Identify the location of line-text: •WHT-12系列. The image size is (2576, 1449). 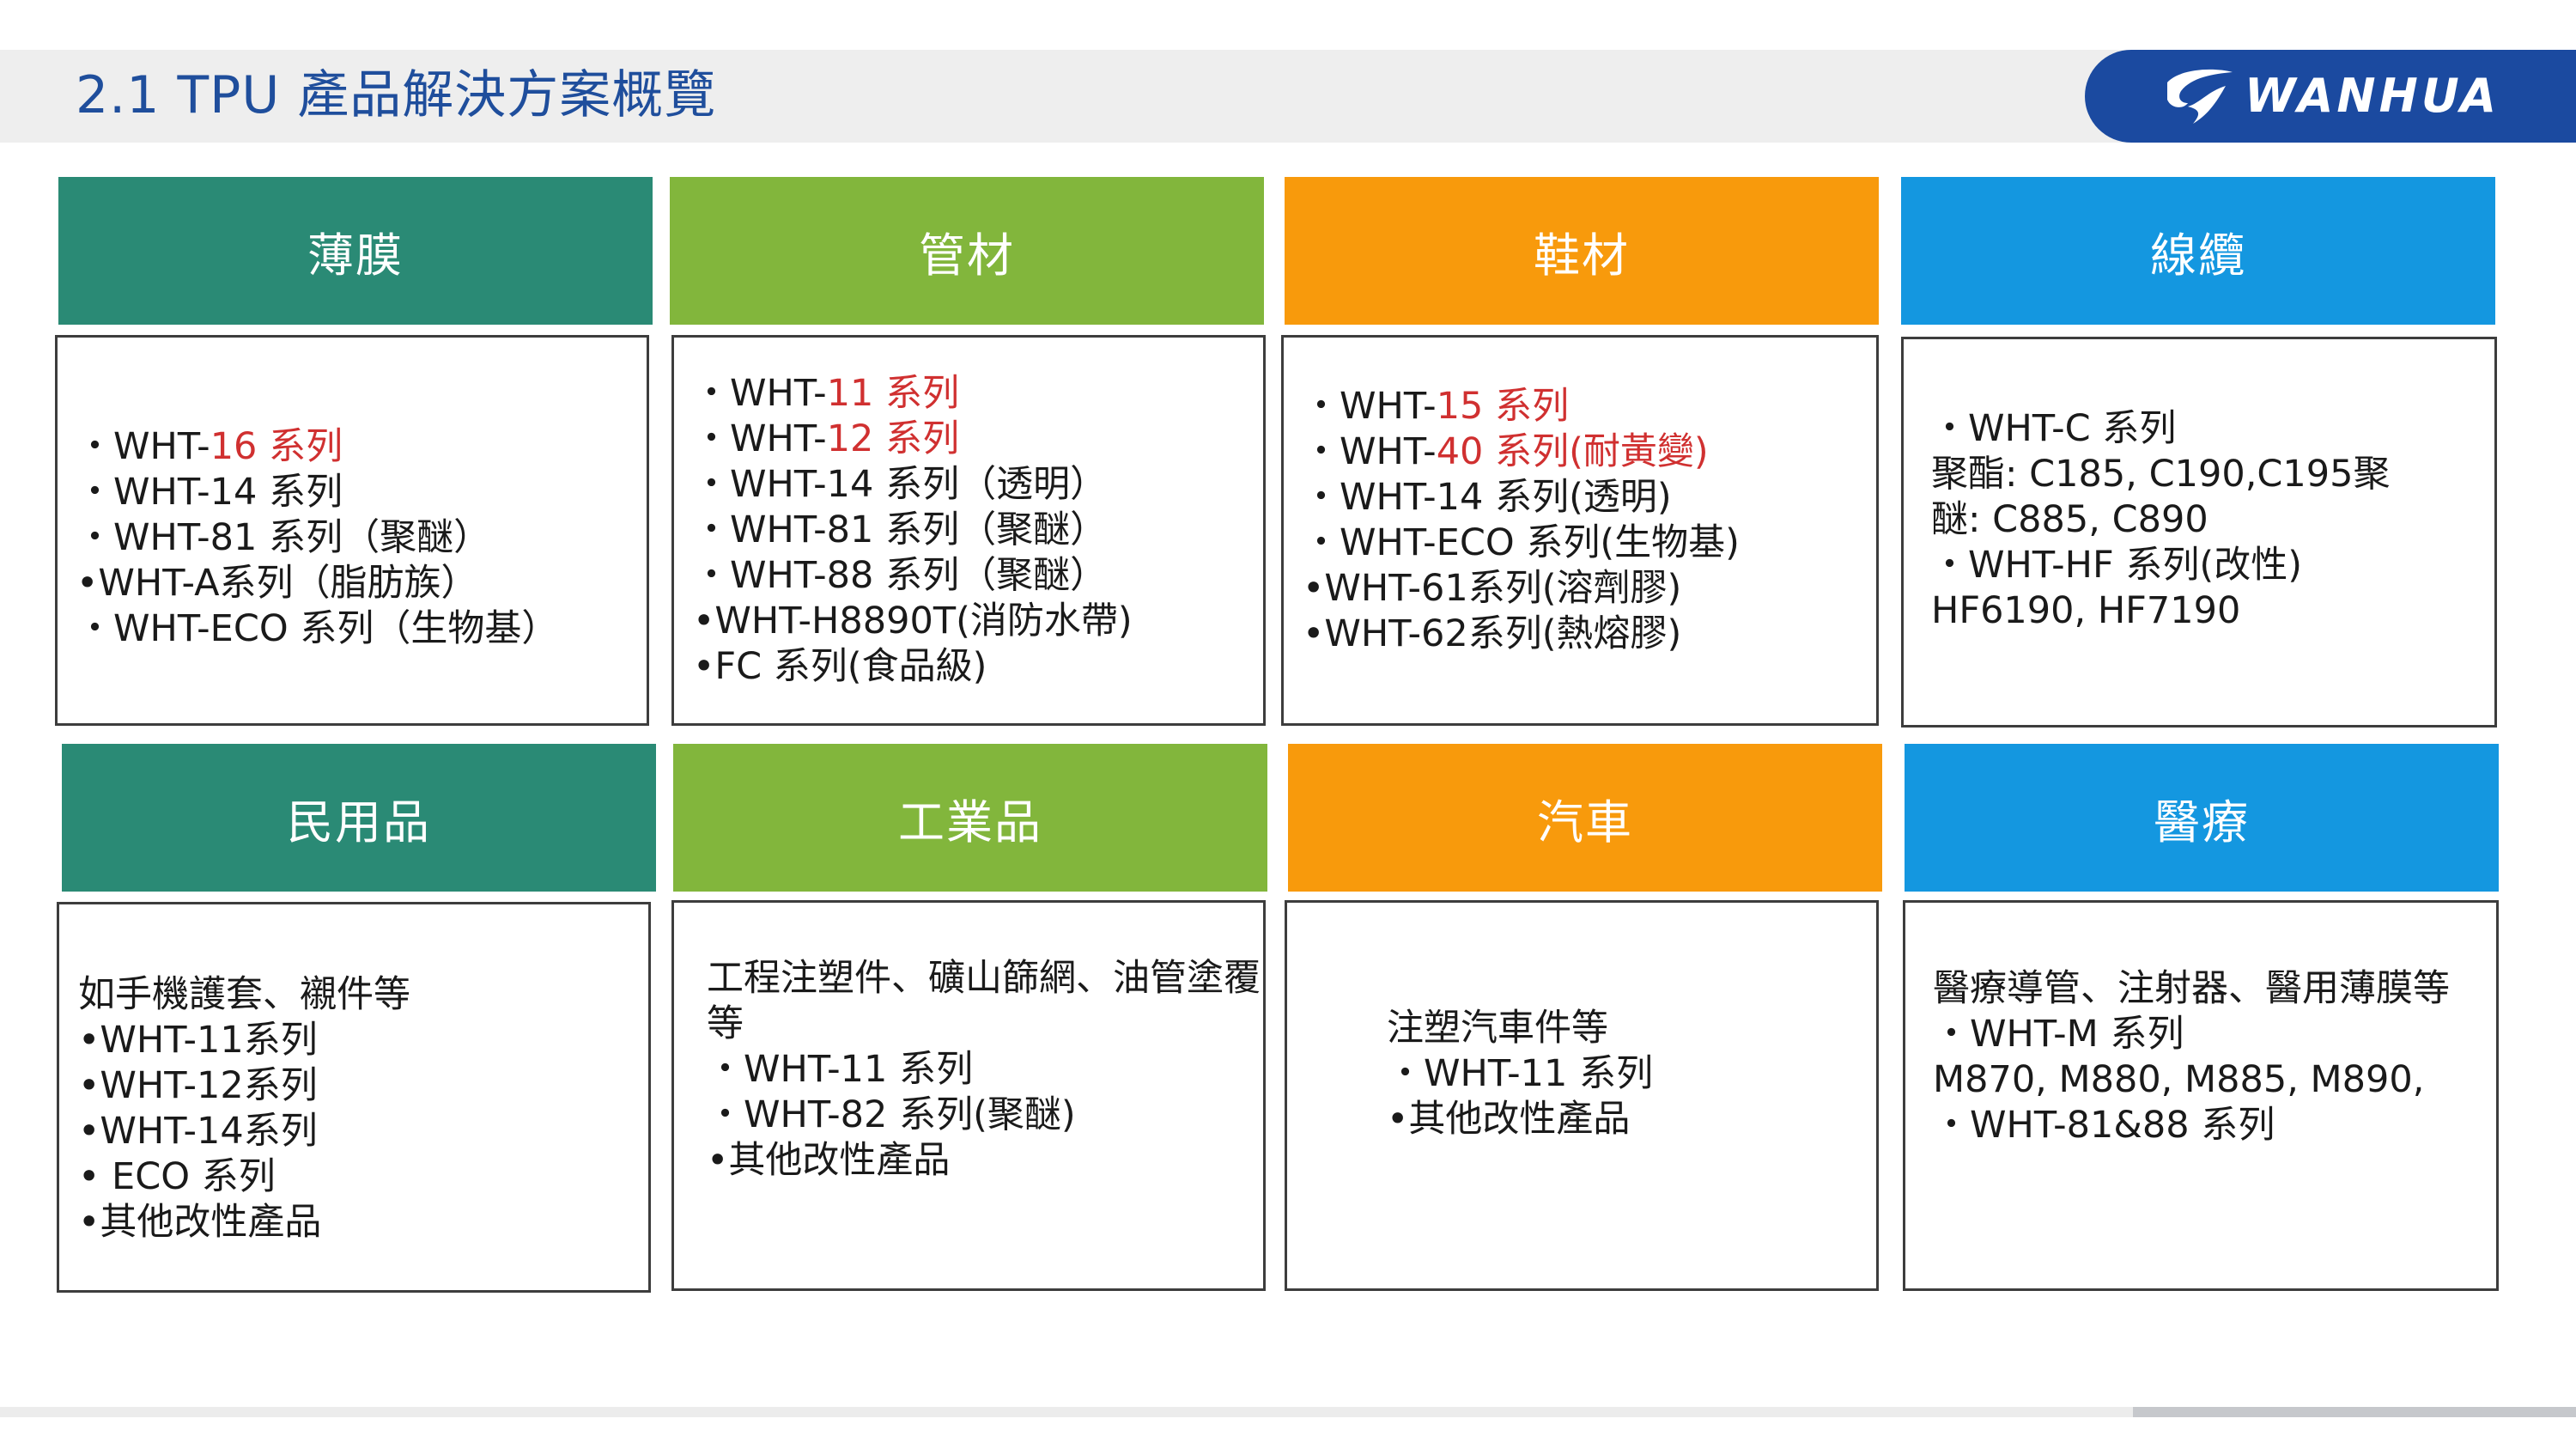
(198, 1085).